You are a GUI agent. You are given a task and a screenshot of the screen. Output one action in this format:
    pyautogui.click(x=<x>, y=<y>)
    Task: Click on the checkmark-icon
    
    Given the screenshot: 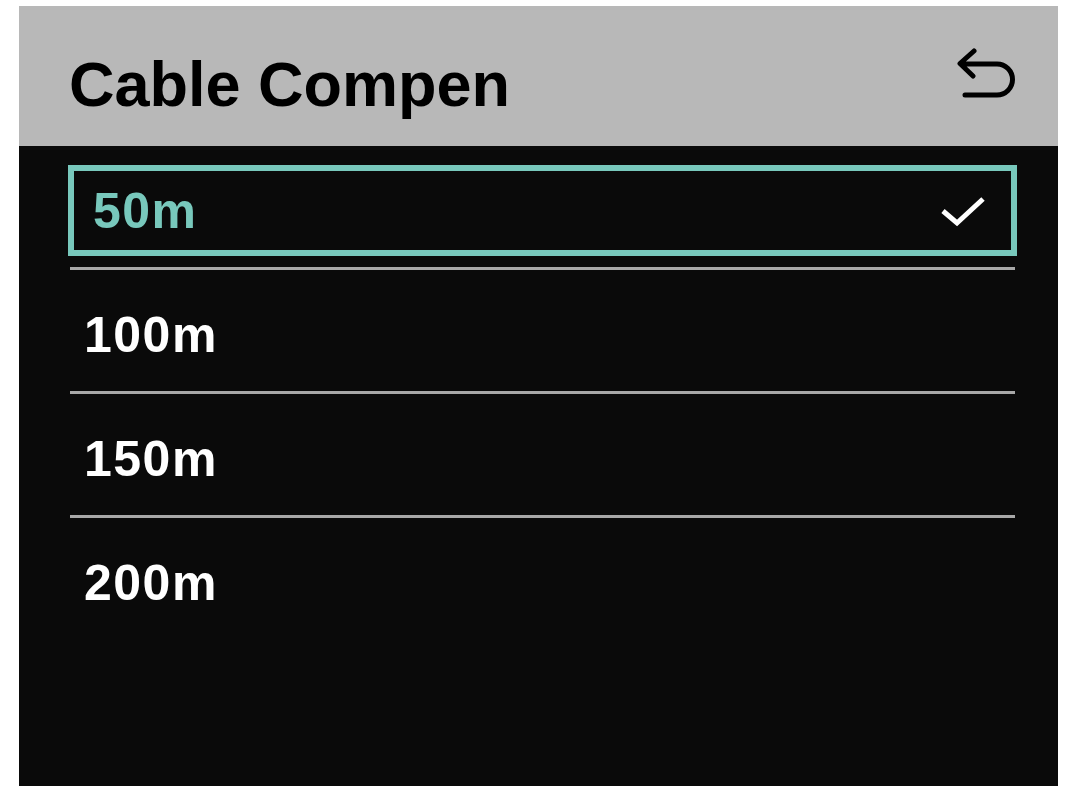 What is the action you would take?
    pyautogui.click(x=963, y=210)
    